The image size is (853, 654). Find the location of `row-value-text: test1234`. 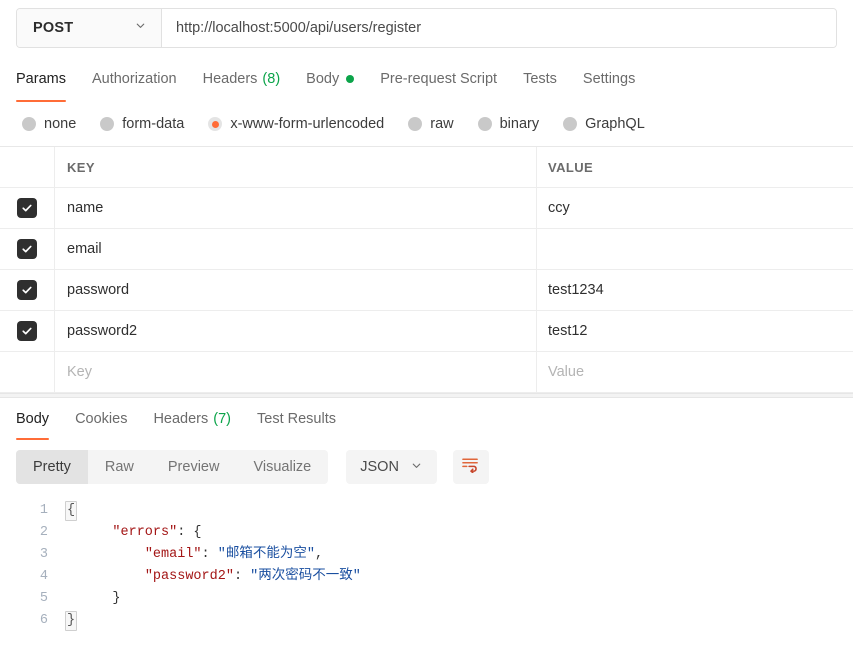

row-value-text: test1234 is located at coordinates (576, 290).